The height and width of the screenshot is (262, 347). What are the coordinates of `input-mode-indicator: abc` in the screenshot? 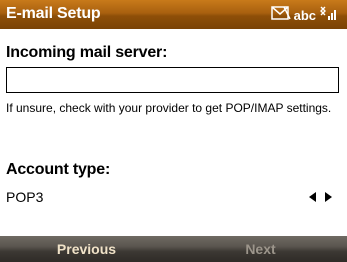 It's located at (304, 15).